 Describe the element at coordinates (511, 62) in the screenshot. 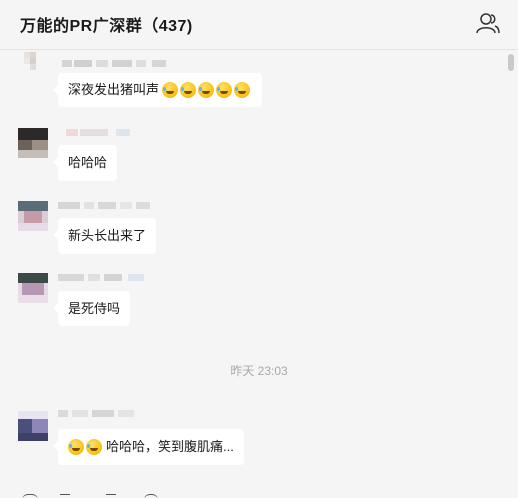

I see `scrollbar-thumb` at that location.